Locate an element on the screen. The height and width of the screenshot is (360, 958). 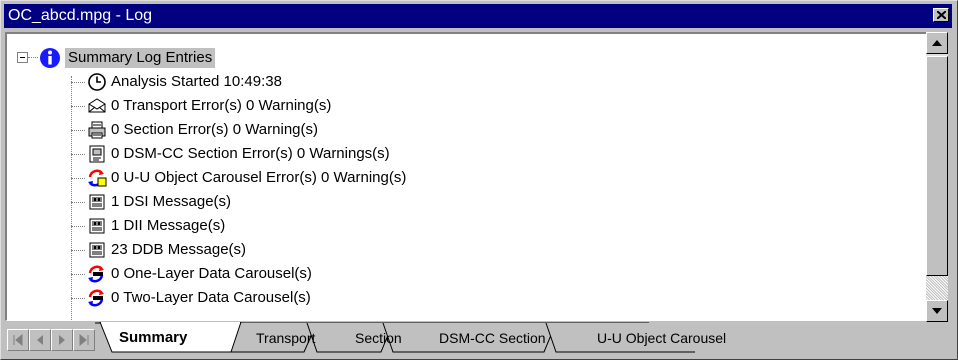
document-icon is located at coordinates (97, 154).